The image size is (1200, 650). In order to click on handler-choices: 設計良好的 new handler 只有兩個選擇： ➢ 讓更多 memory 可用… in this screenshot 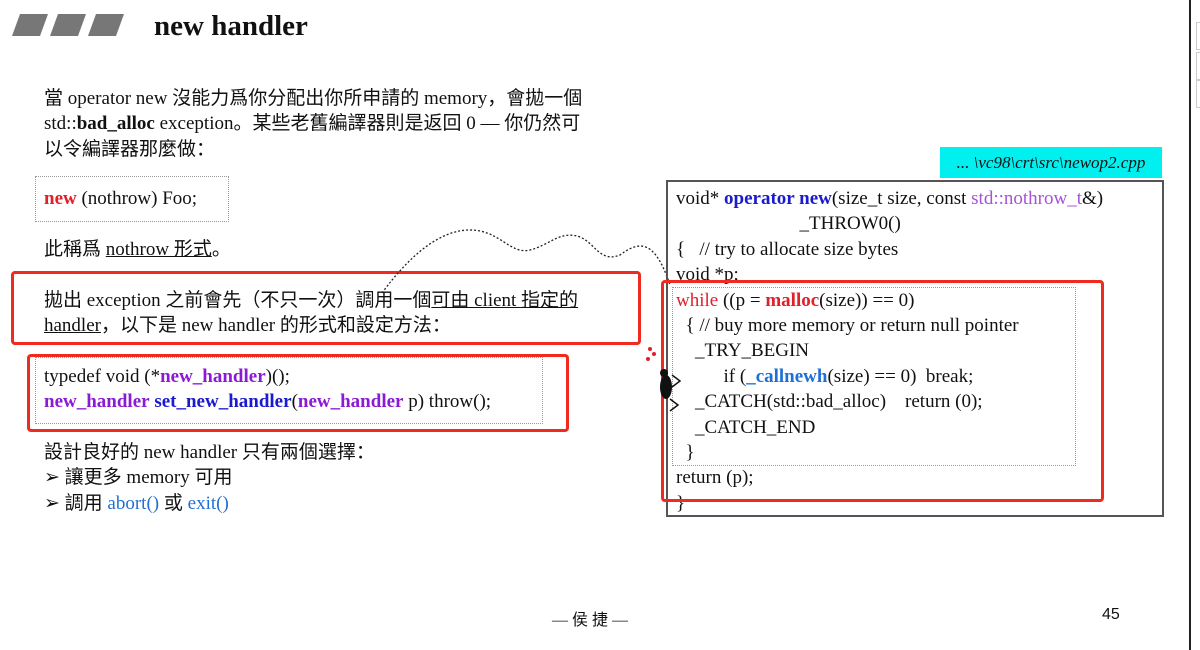, I will do `click(209, 478)`.